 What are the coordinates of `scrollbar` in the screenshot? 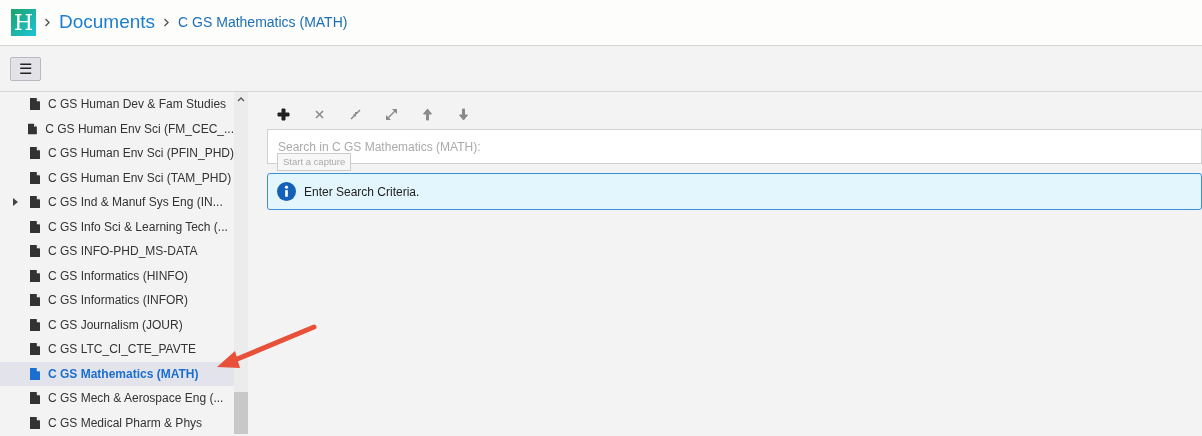 It's located at (241, 263).